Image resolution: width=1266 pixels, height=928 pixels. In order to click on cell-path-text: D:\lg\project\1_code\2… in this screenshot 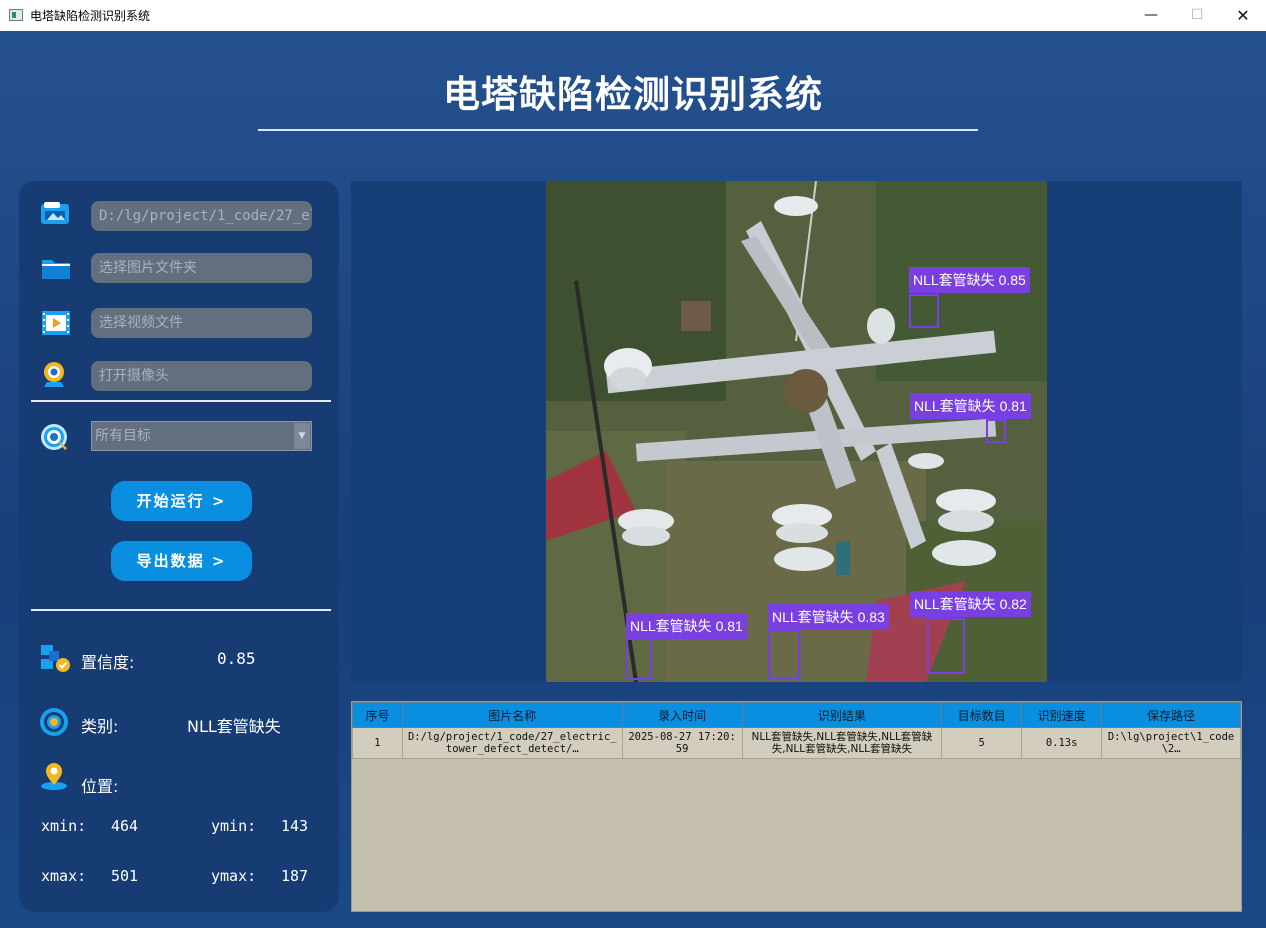, I will do `click(1171, 743)`.